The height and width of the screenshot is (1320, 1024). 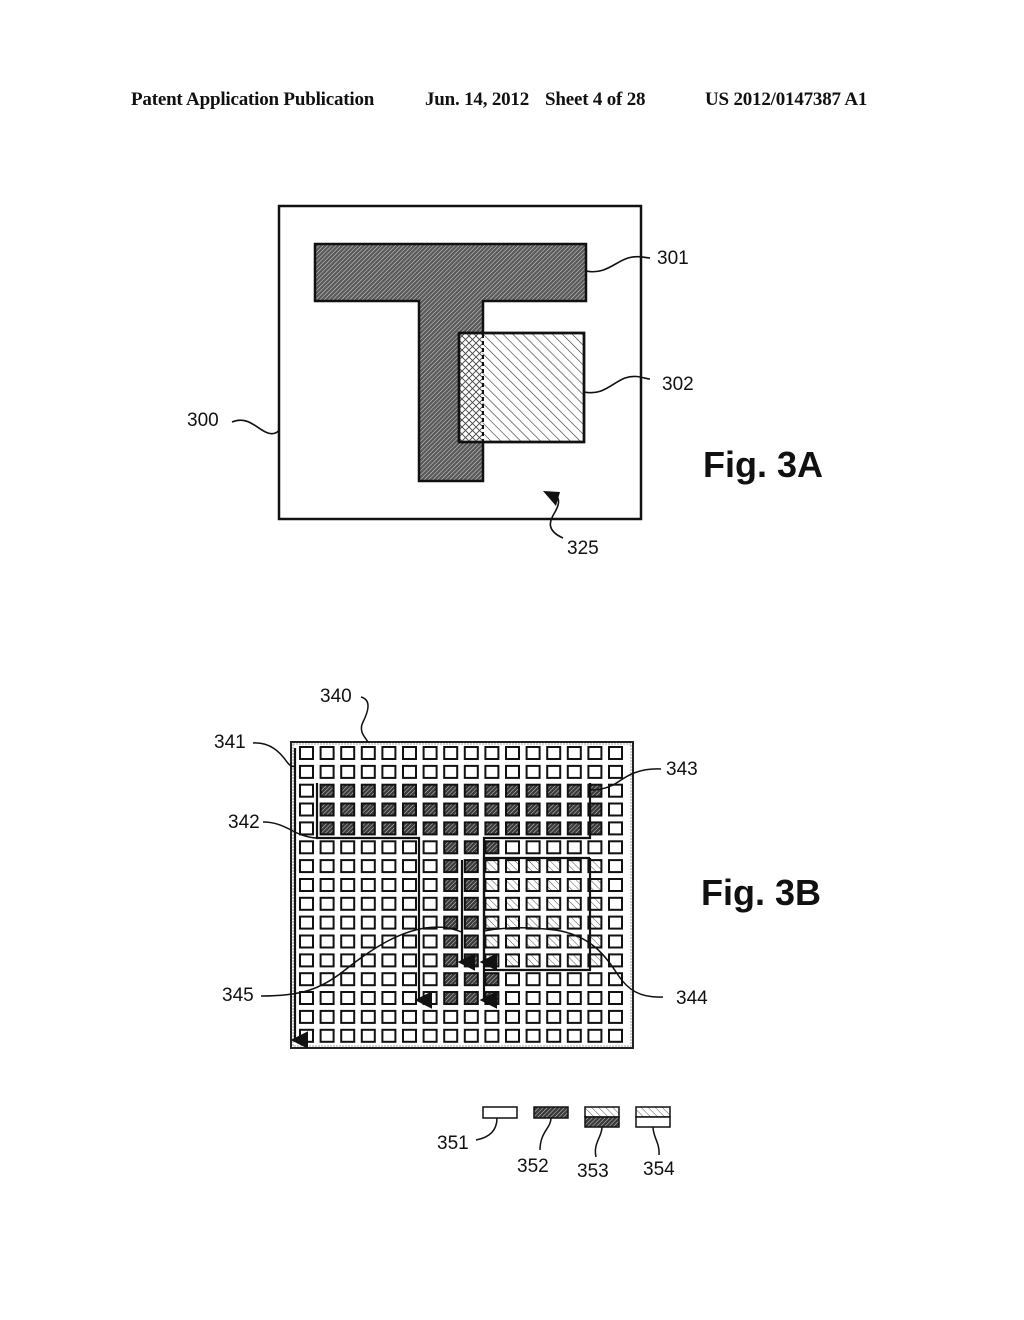 What do you see at coordinates (471, 387) in the screenshot?
I see `overlap-region` at bounding box center [471, 387].